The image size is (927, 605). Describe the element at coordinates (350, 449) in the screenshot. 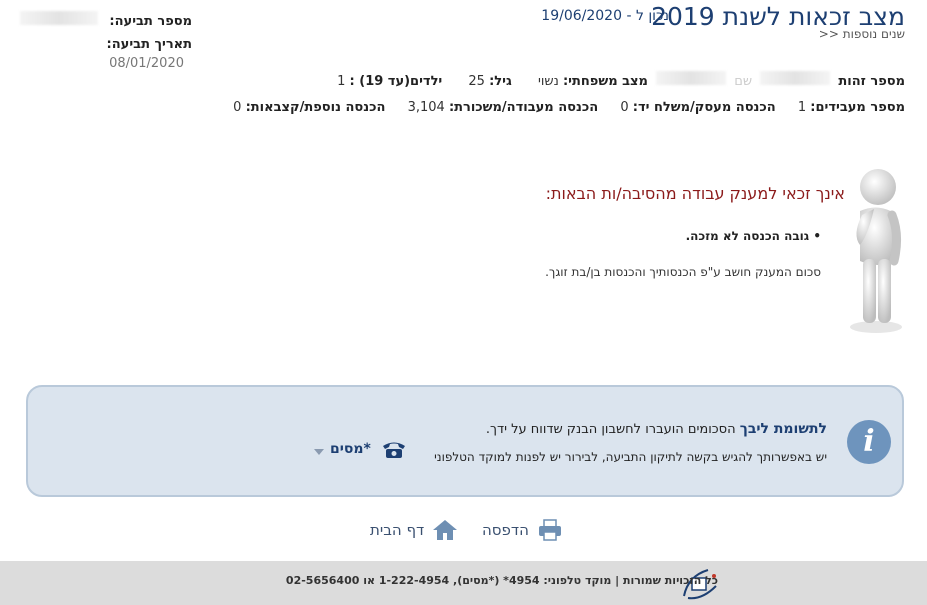

I see `tax-phone-link: *מסים` at that location.